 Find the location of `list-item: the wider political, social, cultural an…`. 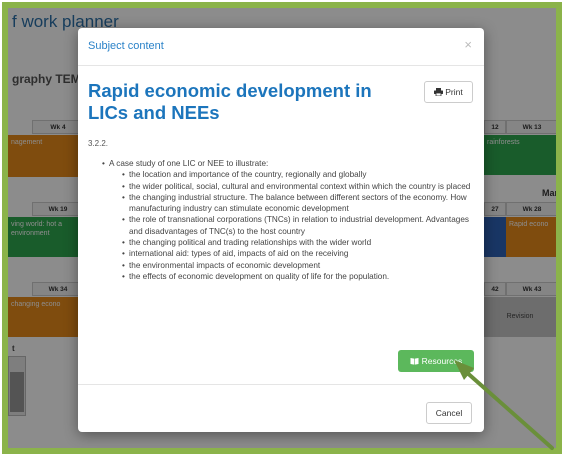

list-item: the wider political, social, cultural an… is located at coordinates (297, 187).